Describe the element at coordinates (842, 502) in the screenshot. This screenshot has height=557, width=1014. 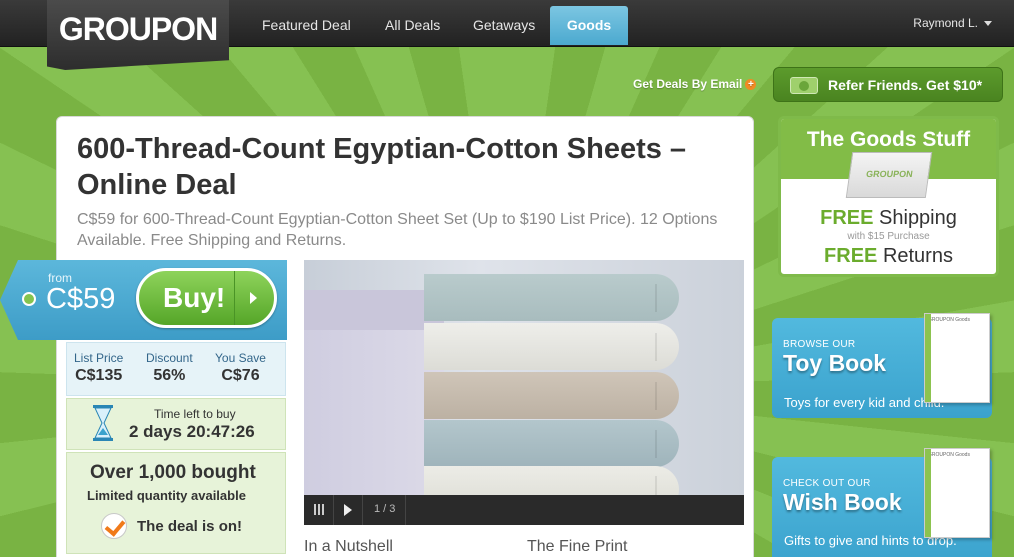
I see `wish-book-title: Wish Book` at that location.